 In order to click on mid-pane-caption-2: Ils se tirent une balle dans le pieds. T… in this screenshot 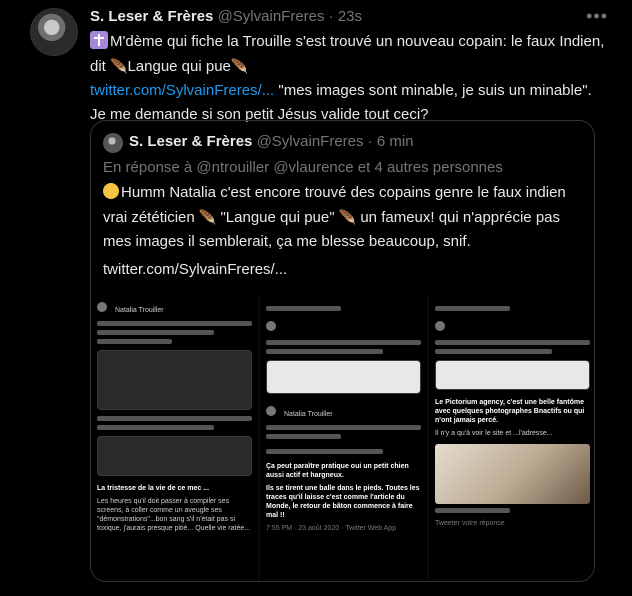, I will do `click(343, 502)`.